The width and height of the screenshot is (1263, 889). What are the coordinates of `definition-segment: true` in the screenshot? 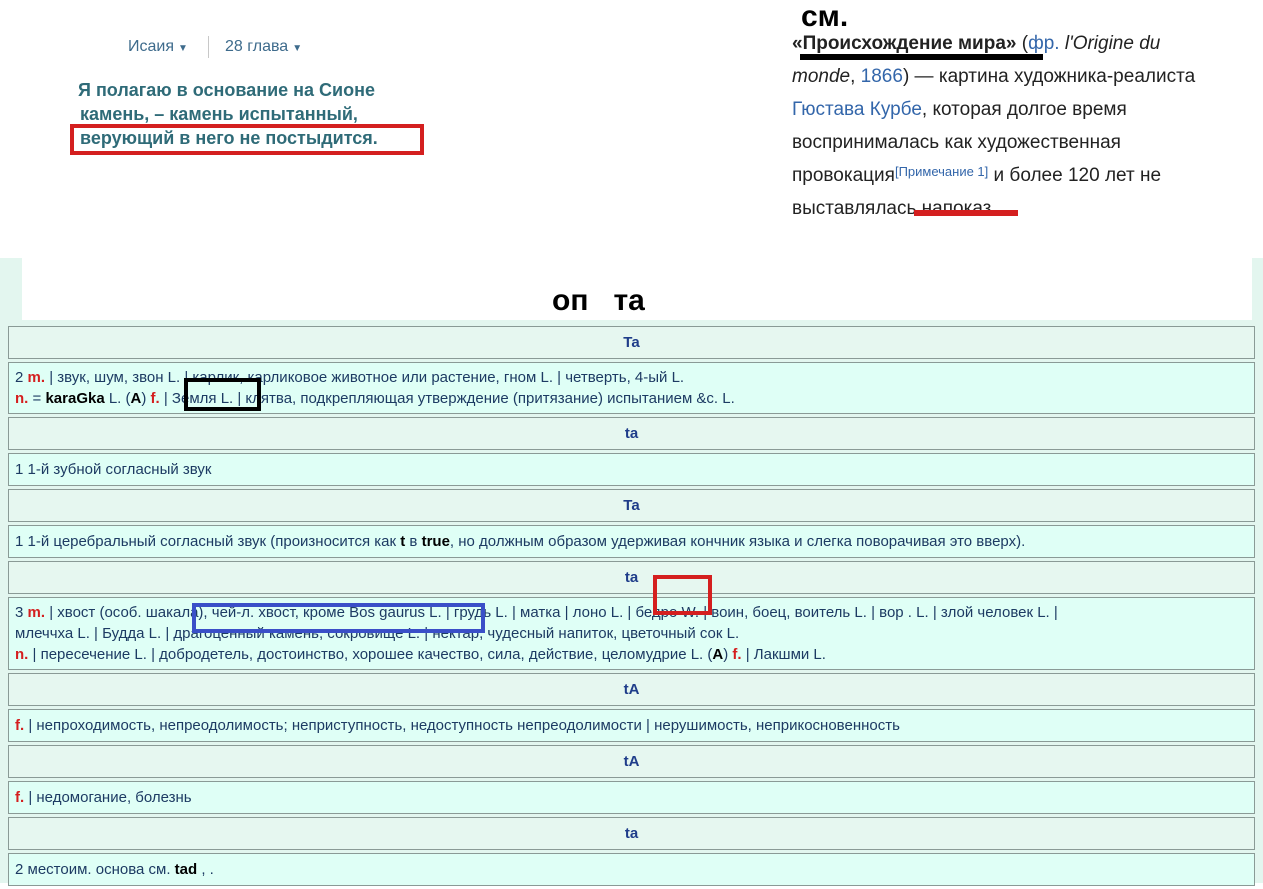 It's located at (435, 541).